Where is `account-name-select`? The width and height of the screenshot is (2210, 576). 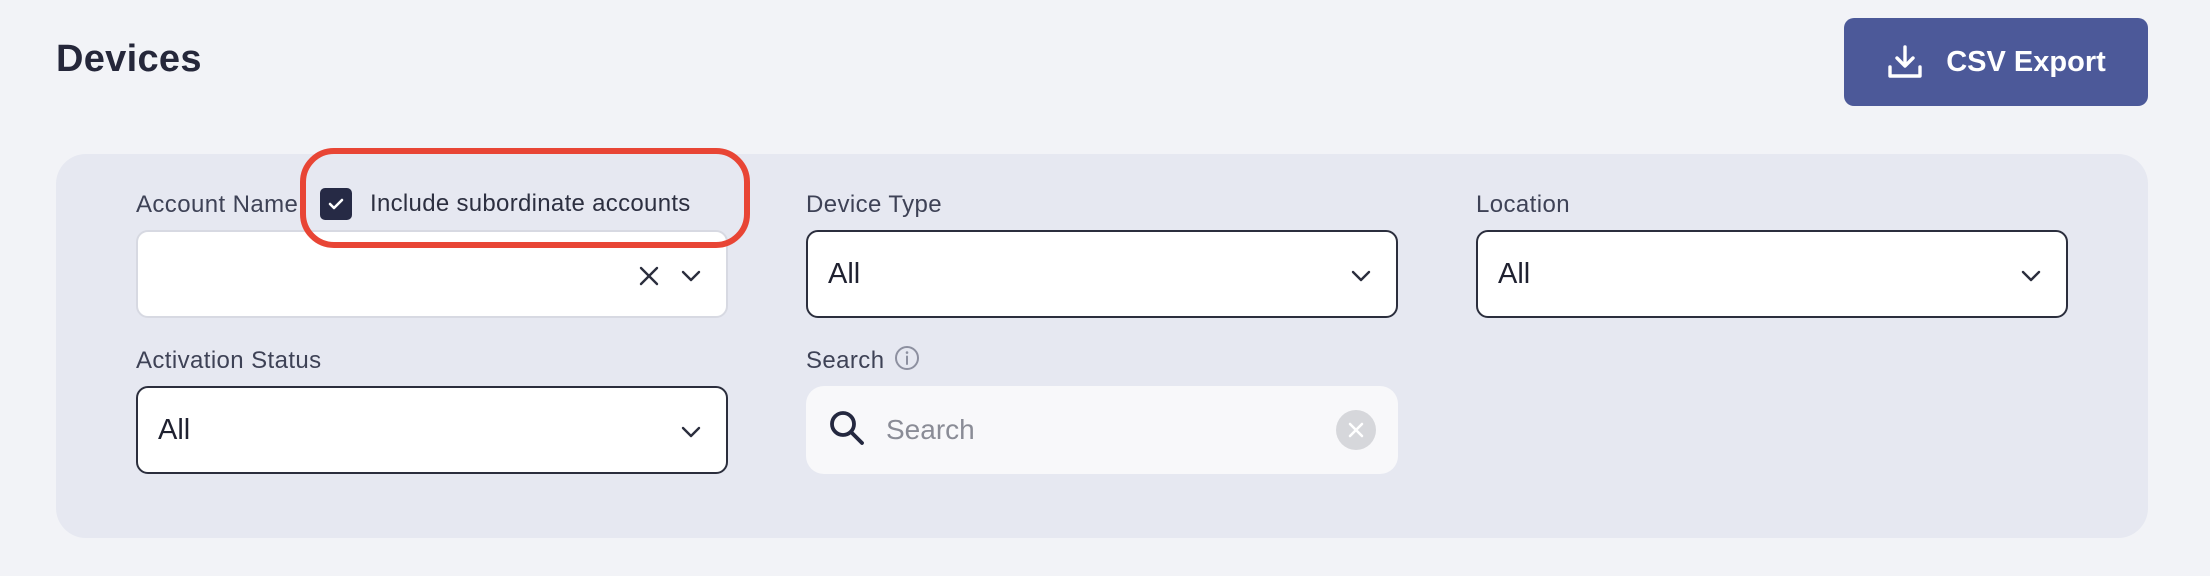
account-name-select is located at coordinates (432, 274).